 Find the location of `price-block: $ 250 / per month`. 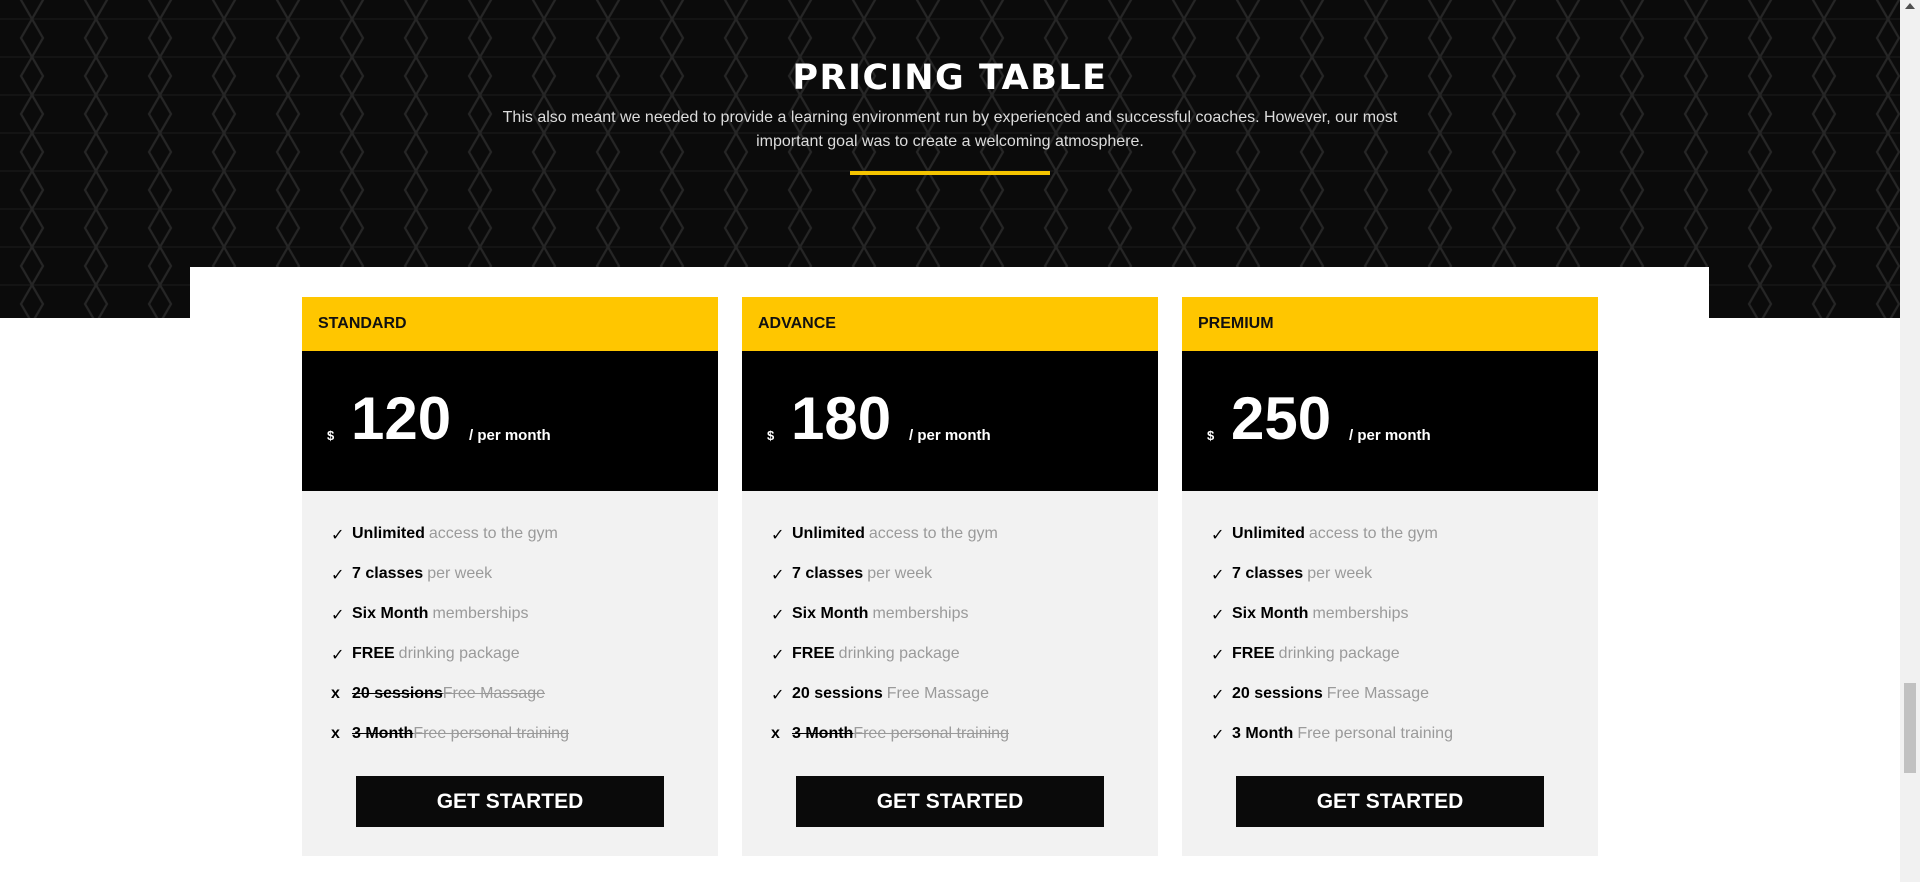

price-block: $ 250 / per month is located at coordinates (1390, 421).